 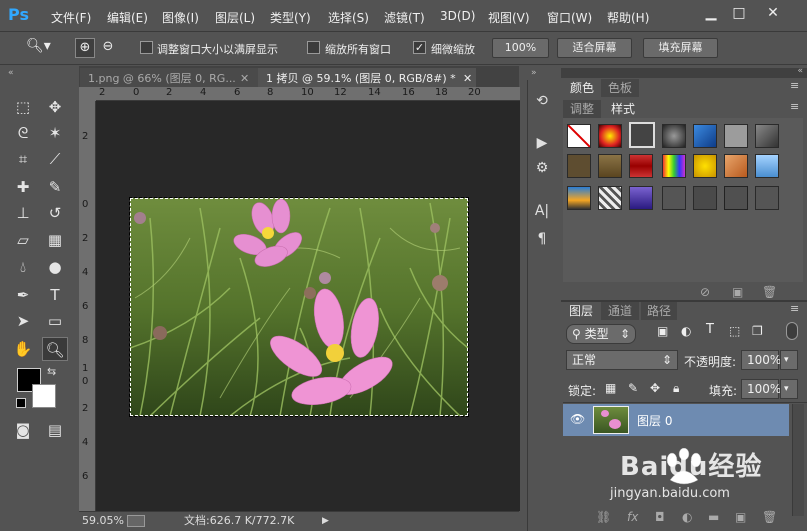 What do you see at coordinates (23, 133) in the screenshot?
I see `lasso-tool-icon: ᘓ` at bounding box center [23, 133].